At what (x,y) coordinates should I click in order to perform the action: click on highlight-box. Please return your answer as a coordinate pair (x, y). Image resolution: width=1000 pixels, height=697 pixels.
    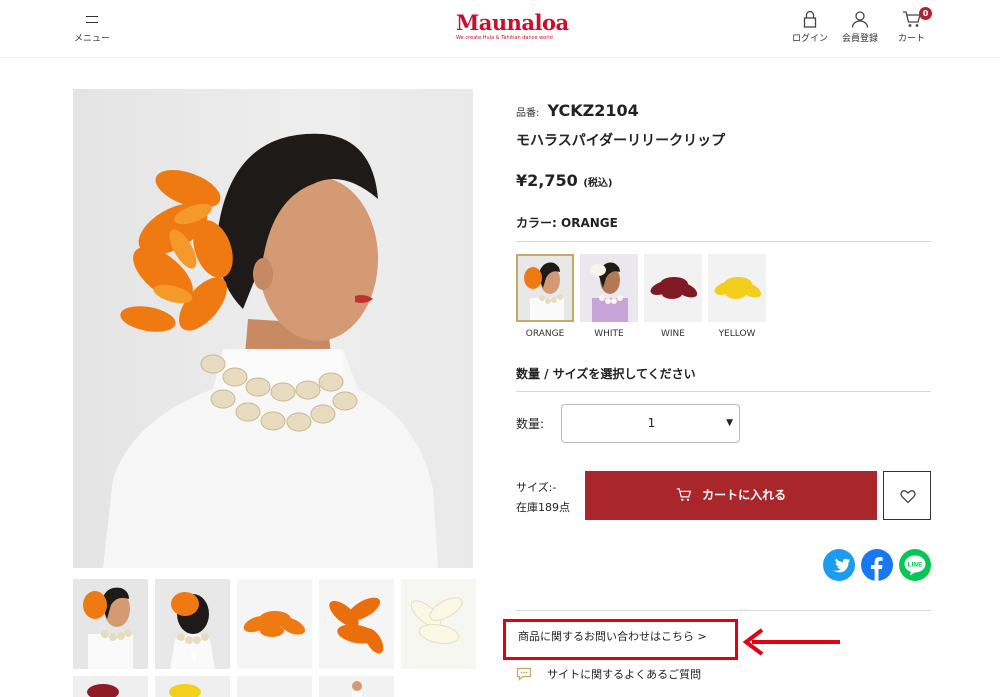
    Looking at the image, I should click on (620, 639).